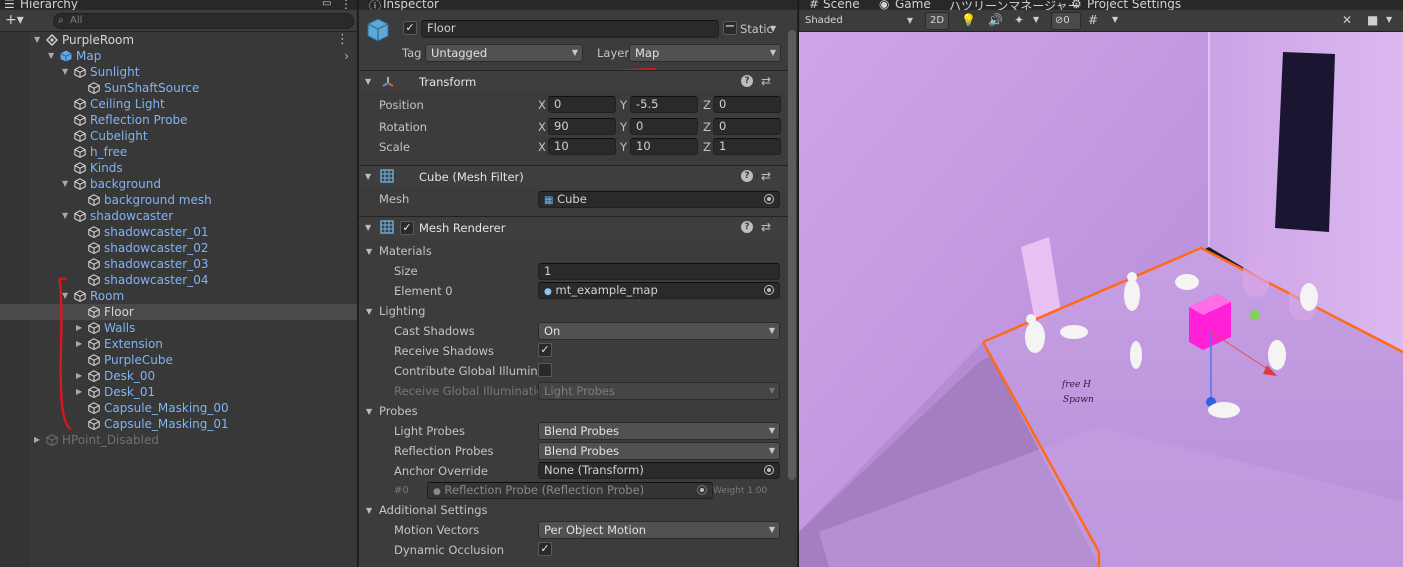  What do you see at coordinates (178, 264) in the screenshot?
I see `hierarchy-item: shadowcaster_03` at bounding box center [178, 264].